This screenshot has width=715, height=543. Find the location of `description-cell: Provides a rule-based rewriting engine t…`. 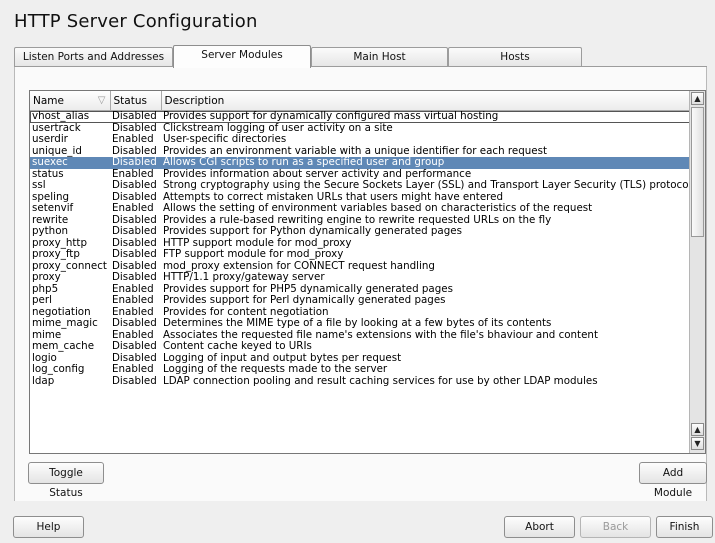

description-cell: Provides a rule-based rewriting engine t… is located at coordinates (357, 220).